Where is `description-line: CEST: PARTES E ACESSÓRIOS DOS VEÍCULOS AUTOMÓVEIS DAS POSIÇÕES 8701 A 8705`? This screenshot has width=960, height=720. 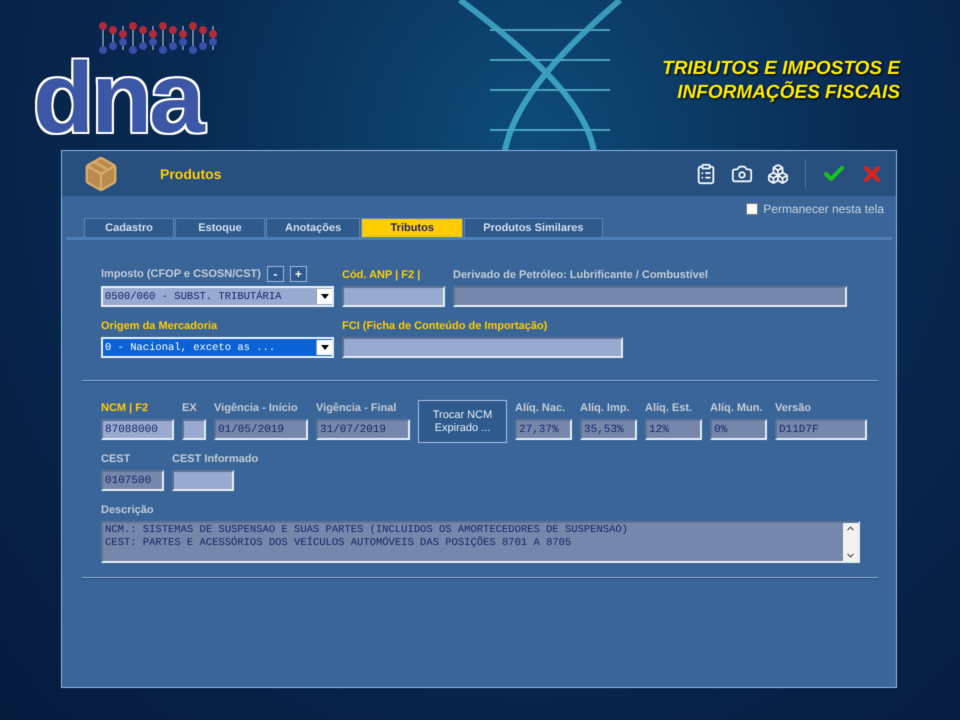 description-line: CEST: PARTES E ACESSÓRIOS DOS VEÍCULOS AUTOMÓVEIS DAS POSIÇÕES 8701 A 8705 is located at coordinates (338, 543).